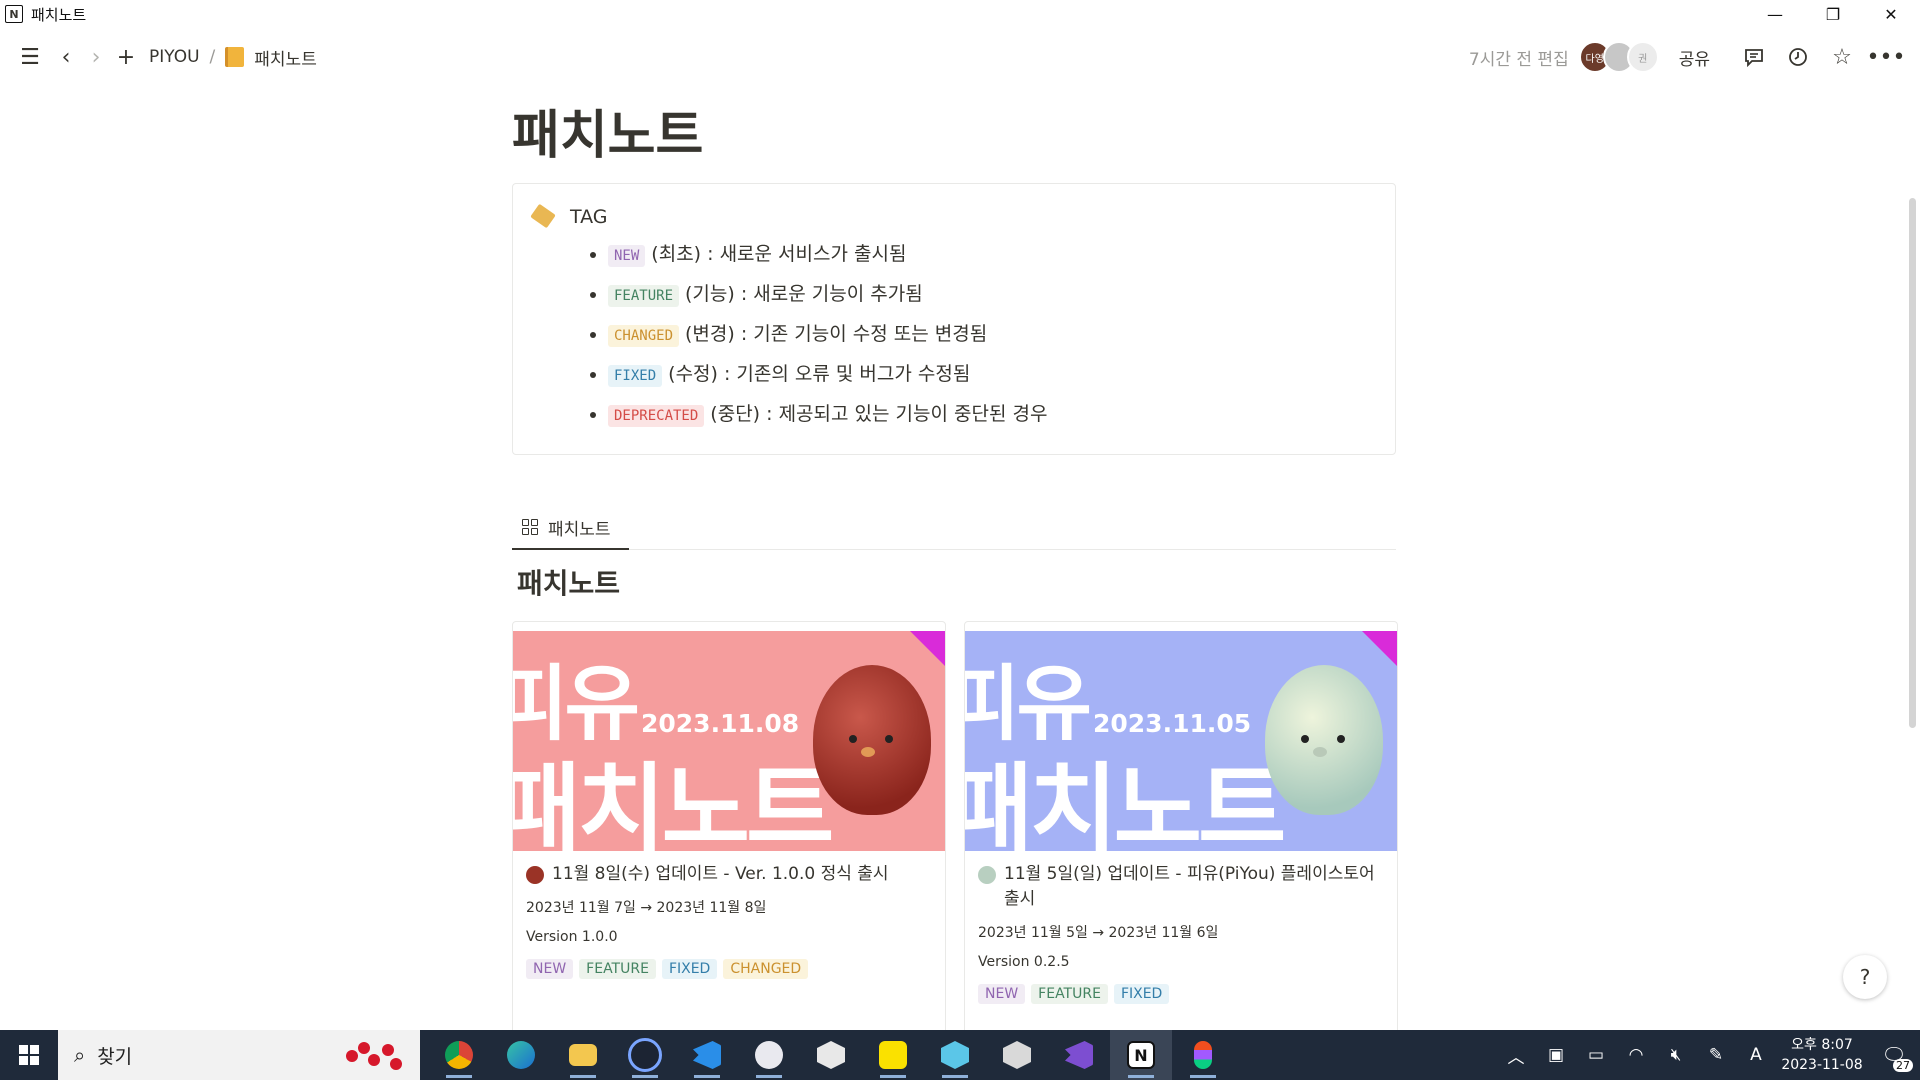 This screenshot has width=1920, height=1080. Describe the element at coordinates (1189, 886) in the screenshot. I see `card-title-text: 11월 5일(일) 업데이트 - 피유(PiYou) 플레이스토어 출시` at that location.